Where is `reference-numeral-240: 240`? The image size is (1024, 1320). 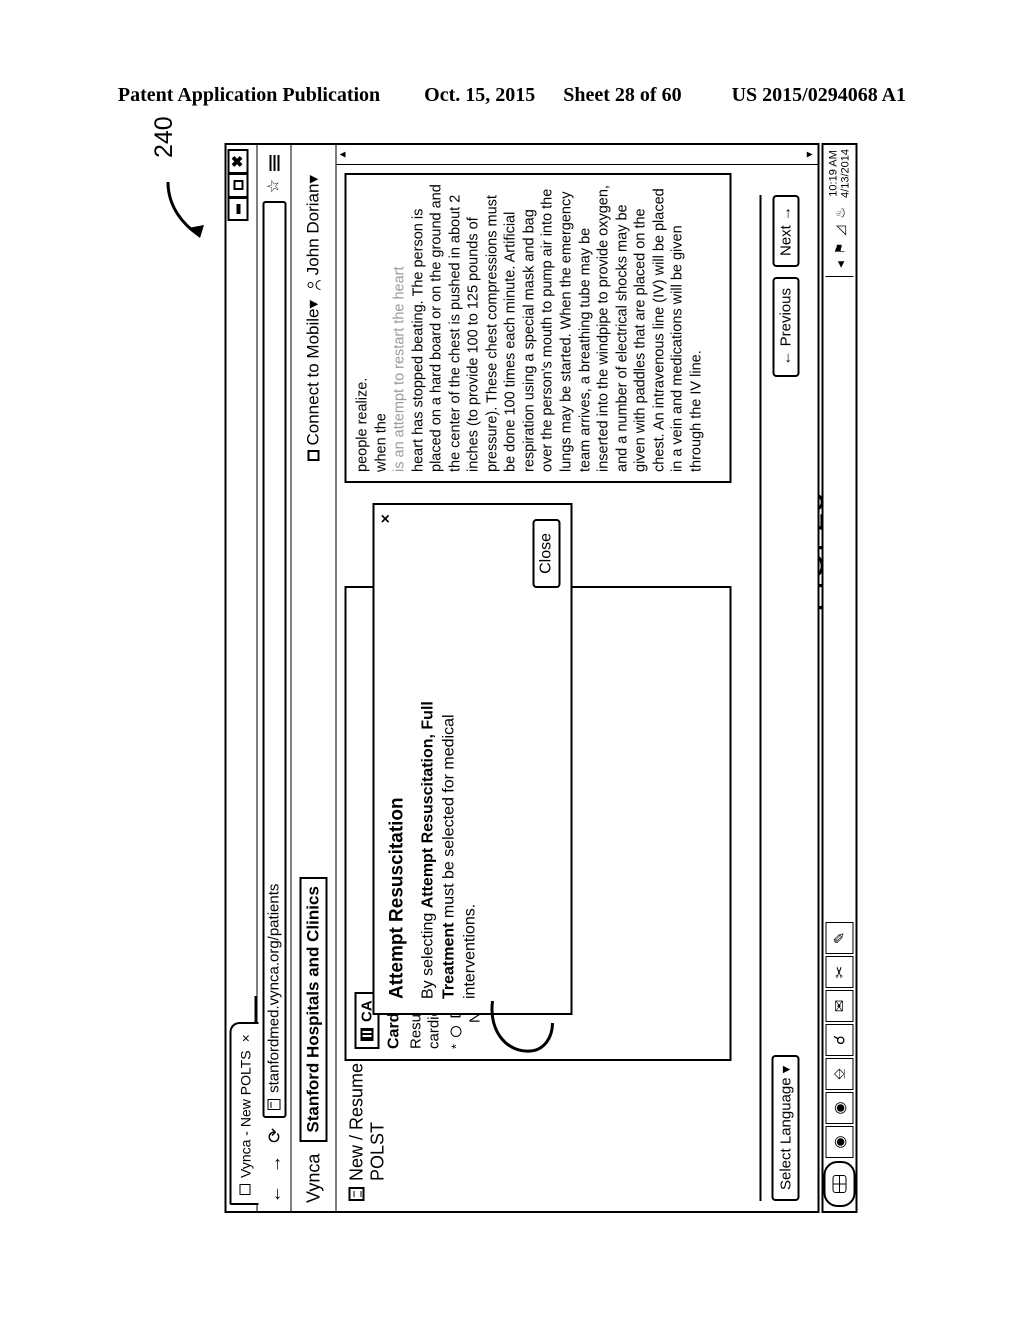 reference-numeral-240: 240 is located at coordinates (164, 137).